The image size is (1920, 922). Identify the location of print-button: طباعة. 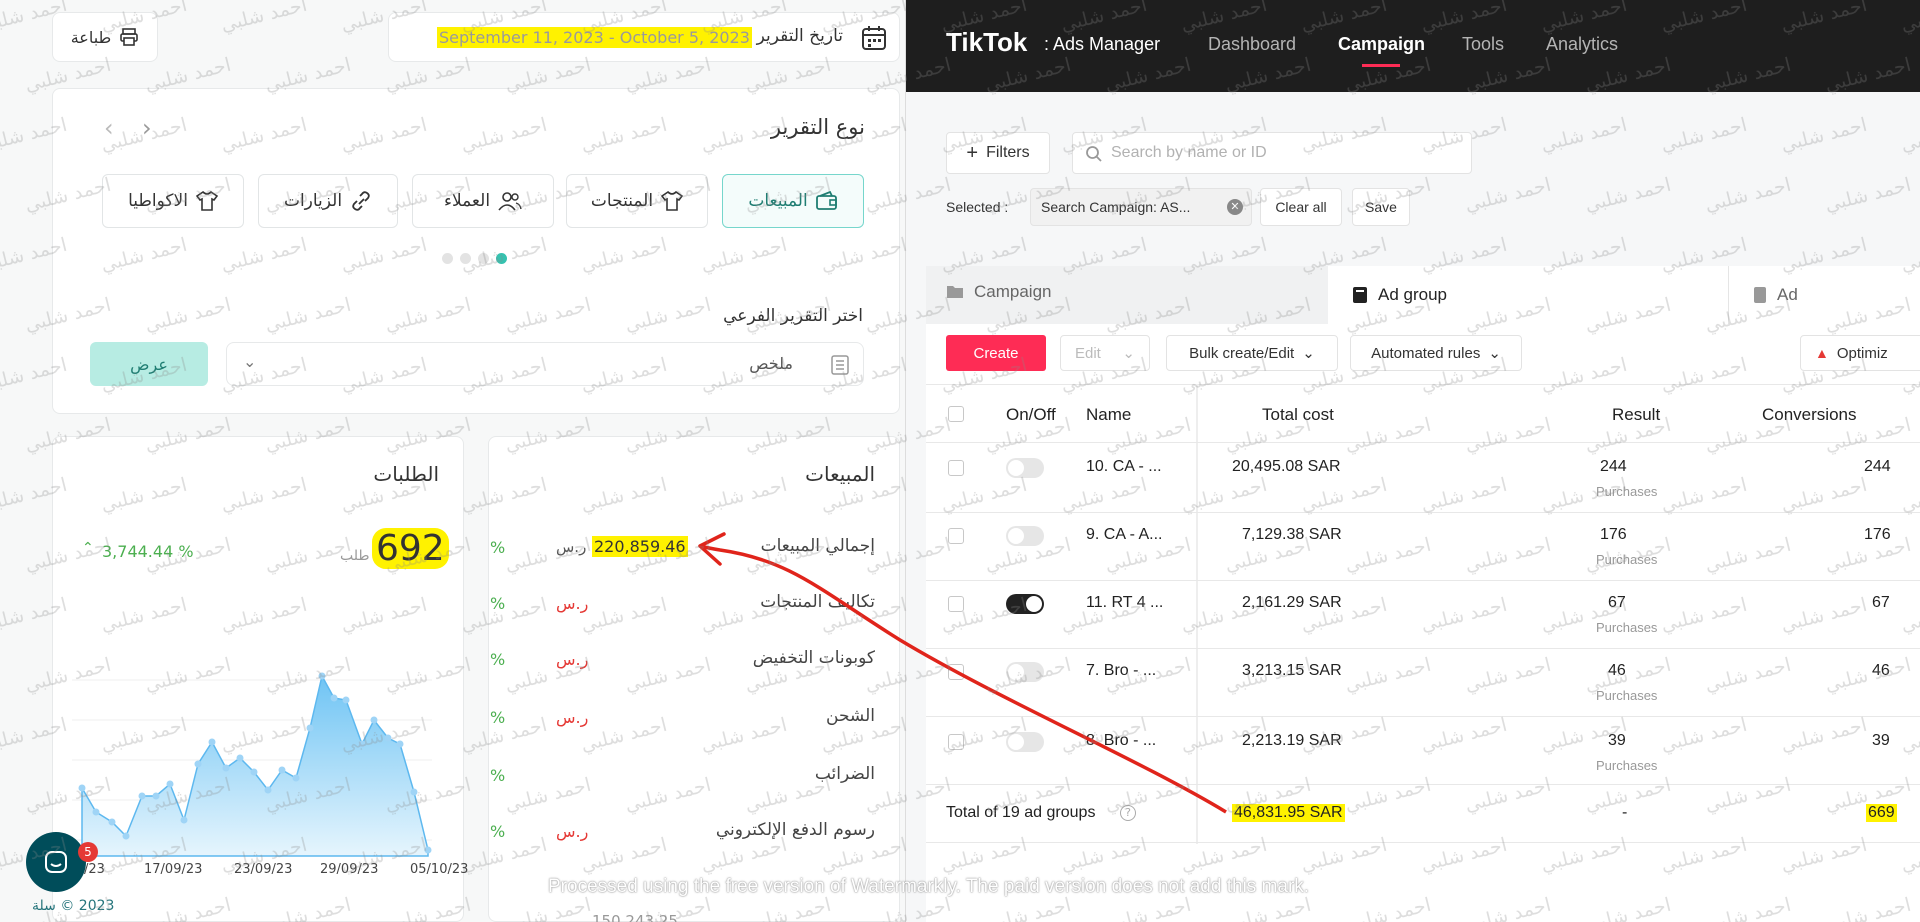
(105, 37).